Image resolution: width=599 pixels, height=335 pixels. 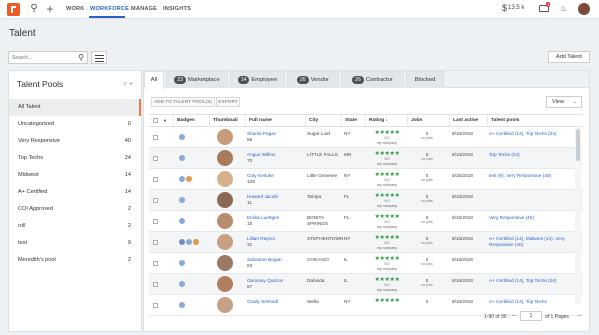 What do you see at coordinates (263, 217) in the screenshot?
I see `talent-name-link: Emilia Luettgen` at bounding box center [263, 217].